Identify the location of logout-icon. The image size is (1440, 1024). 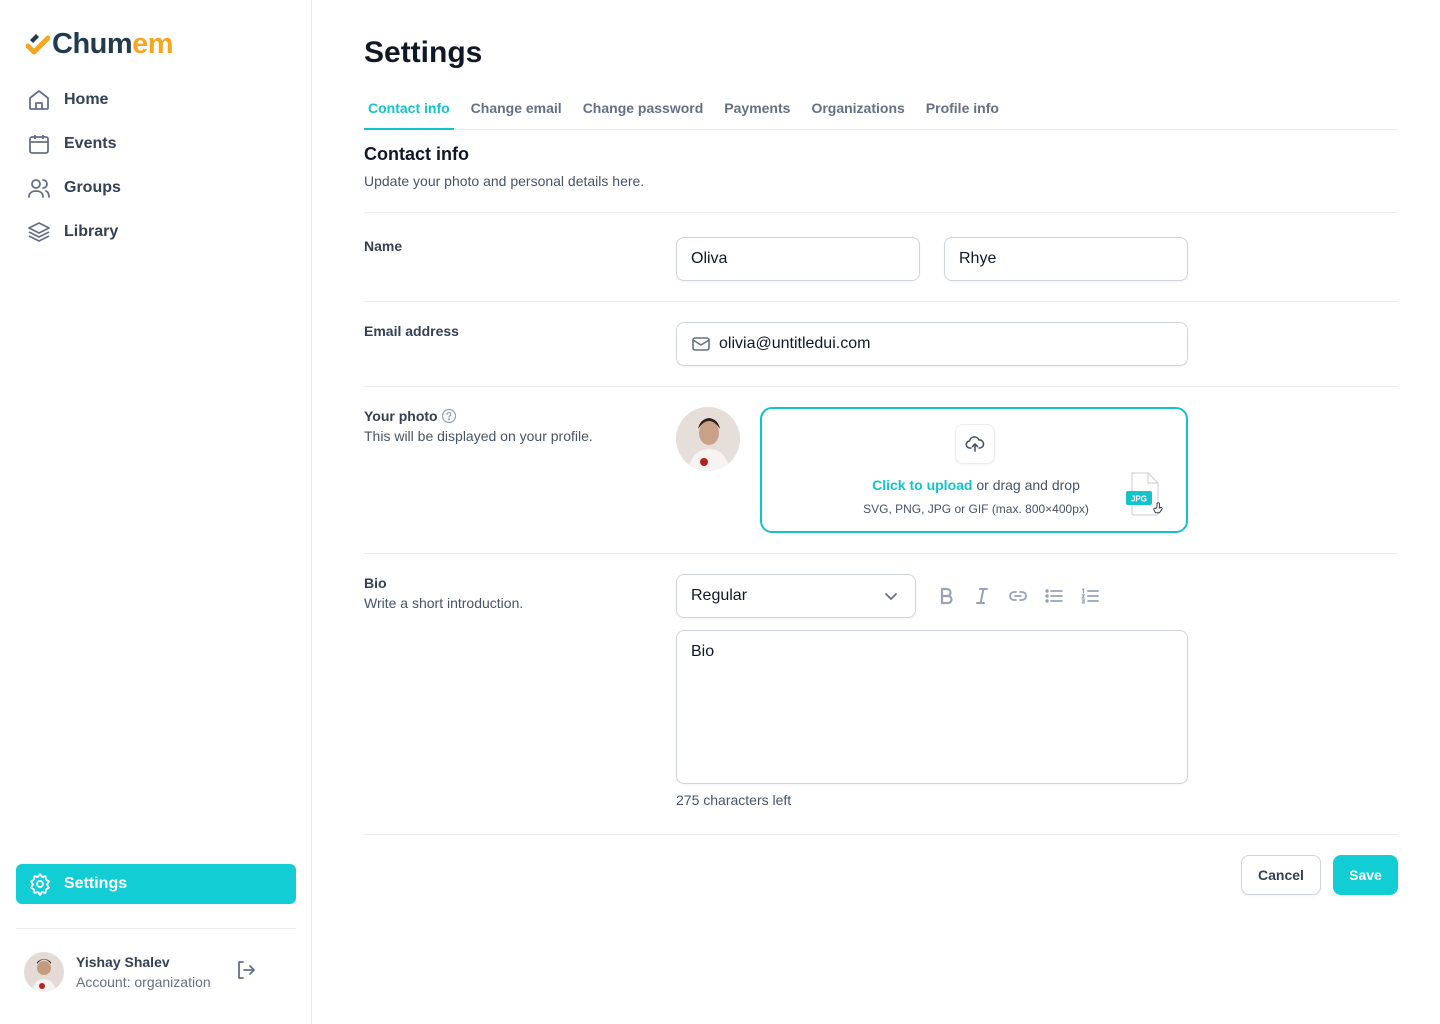
(246, 970).